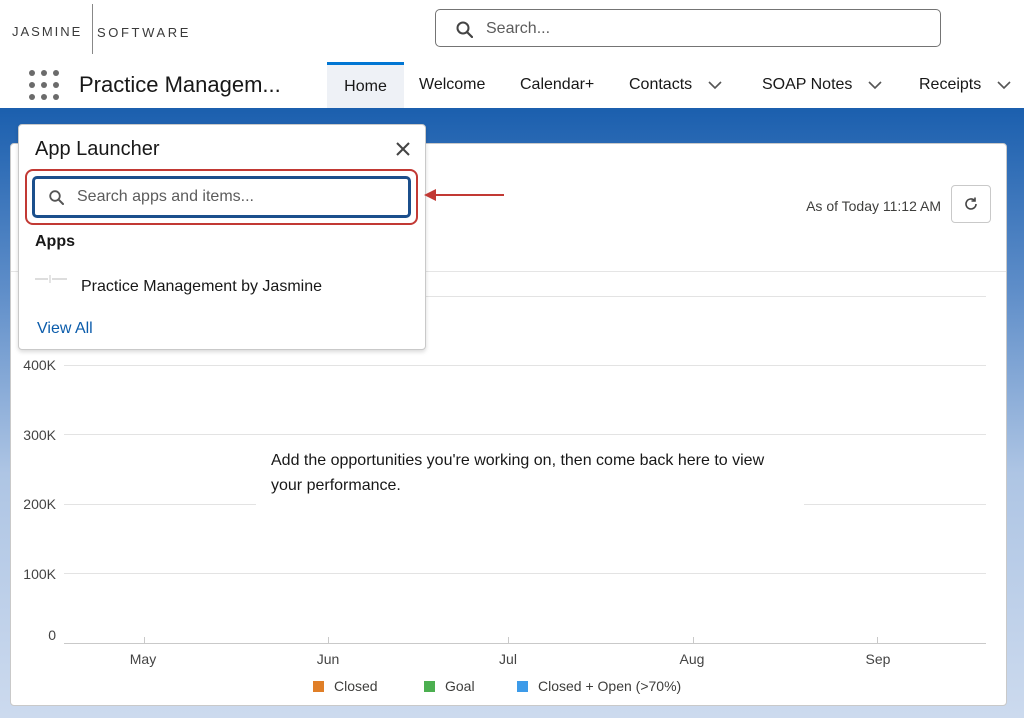 The height and width of the screenshot is (718, 1024). Describe the element at coordinates (97, 149) in the screenshot. I see `app-launcher-title: App Launcher` at that location.